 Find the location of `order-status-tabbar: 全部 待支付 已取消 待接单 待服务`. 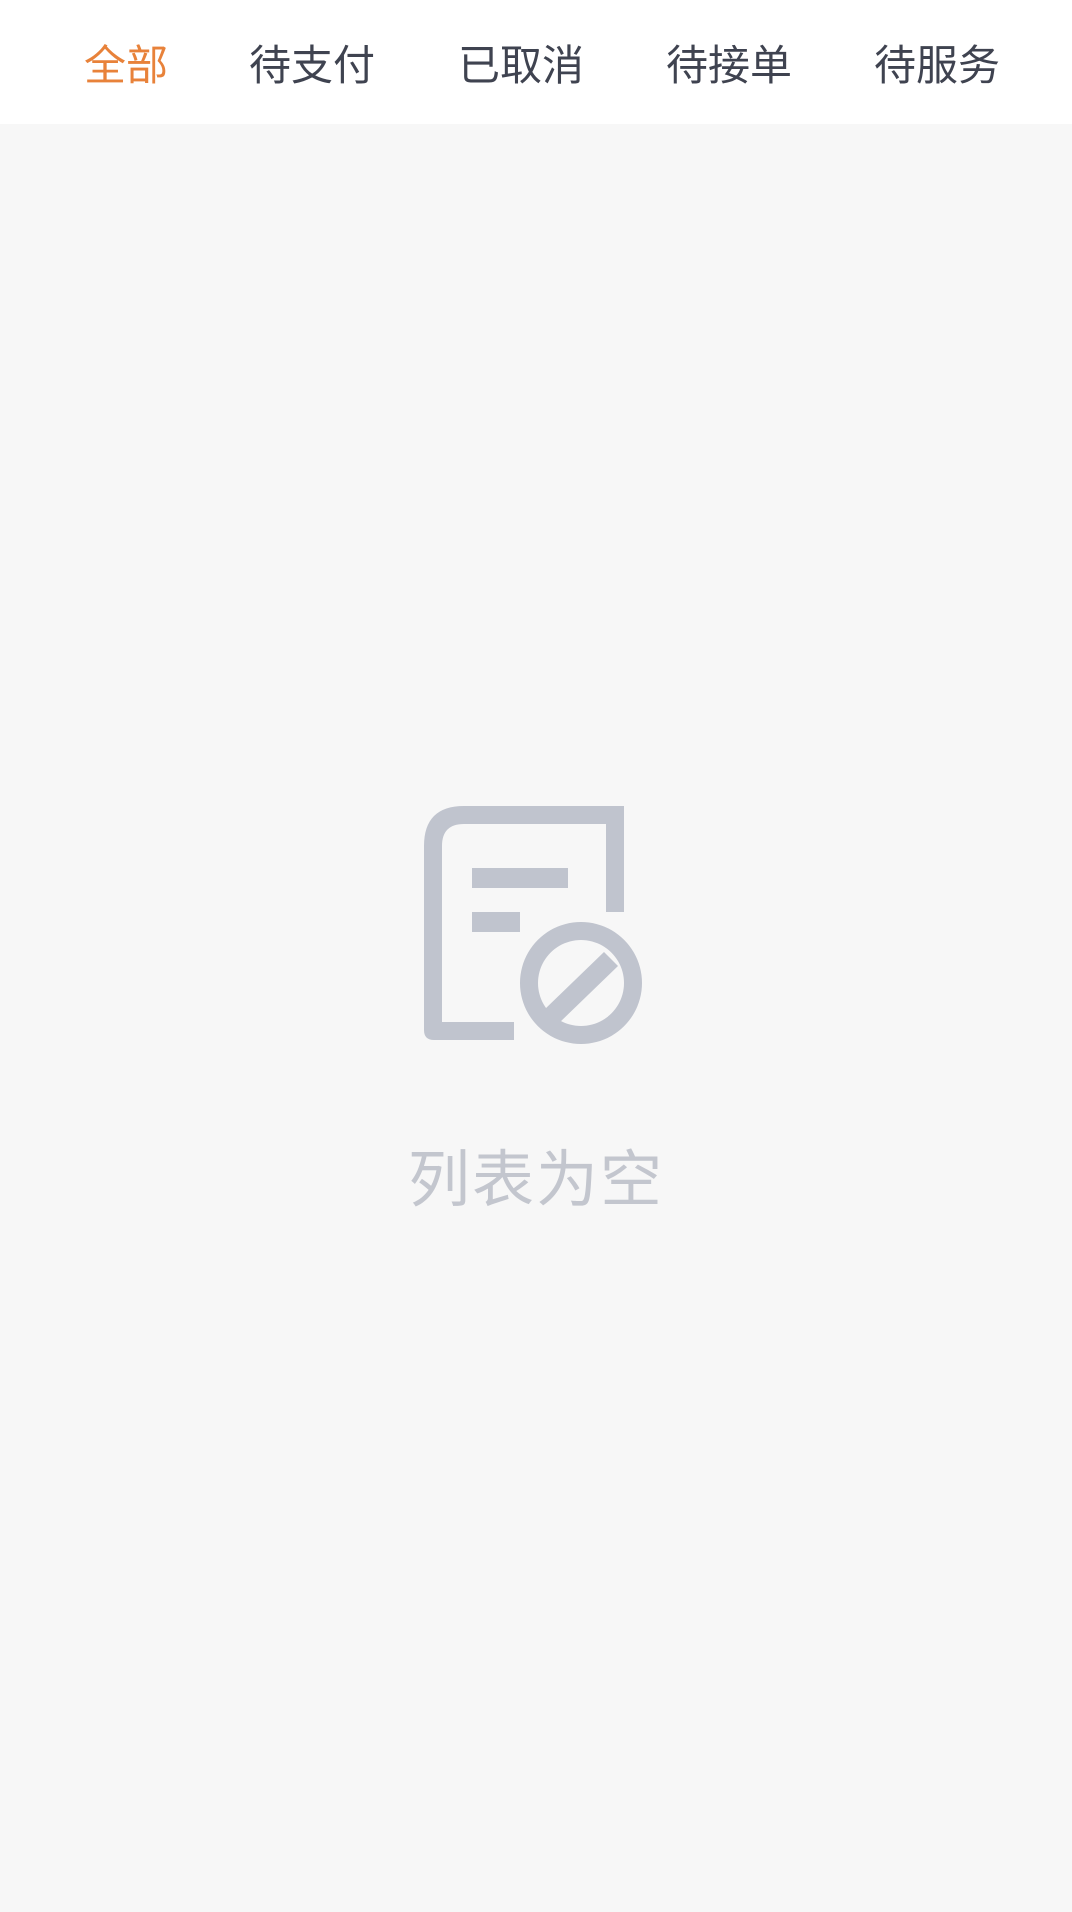

order-status-tabbar: 全部 待支付 已取消 待接单 待服务 is located at coordinates (536, 62).